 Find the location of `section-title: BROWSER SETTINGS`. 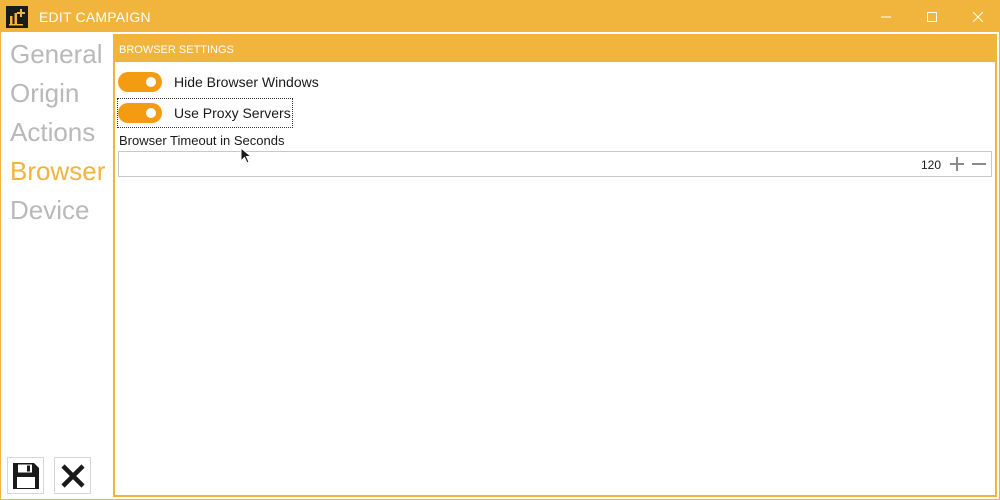

section-title: BROWSER SETTINGS is located at coordinates (176, 50).